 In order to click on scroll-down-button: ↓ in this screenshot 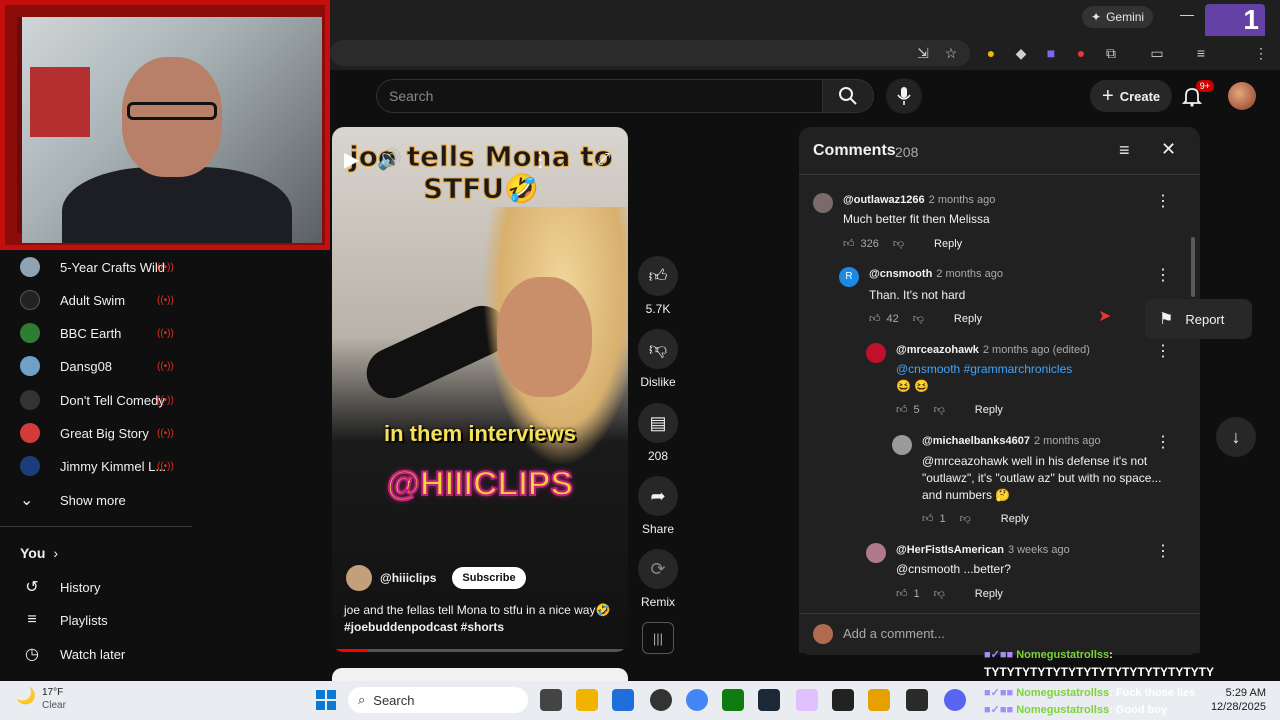, I will do `click(1236, 437)`.